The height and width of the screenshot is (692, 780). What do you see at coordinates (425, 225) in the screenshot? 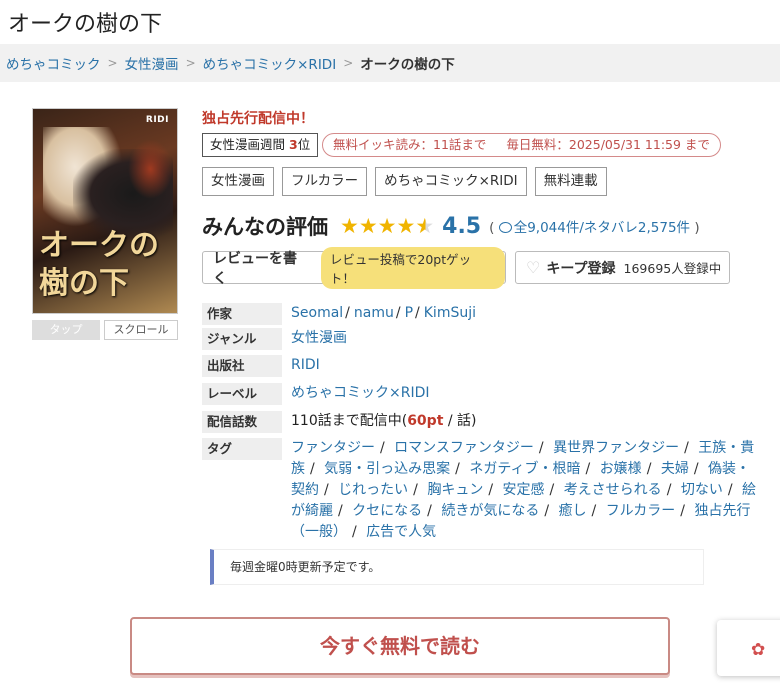
I see `half-star-icon: ★` at bounding box center [425, 225].